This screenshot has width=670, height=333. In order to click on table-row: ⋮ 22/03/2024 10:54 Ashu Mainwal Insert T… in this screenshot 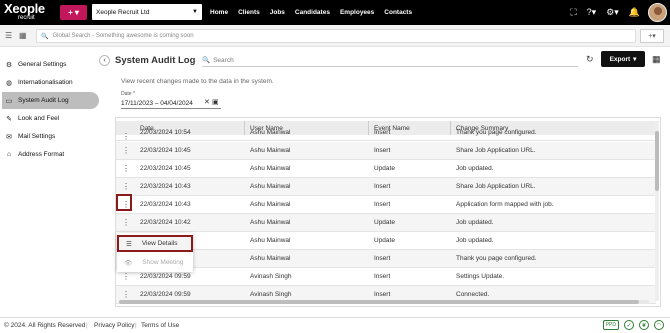, I will do `click(386, 135)`.